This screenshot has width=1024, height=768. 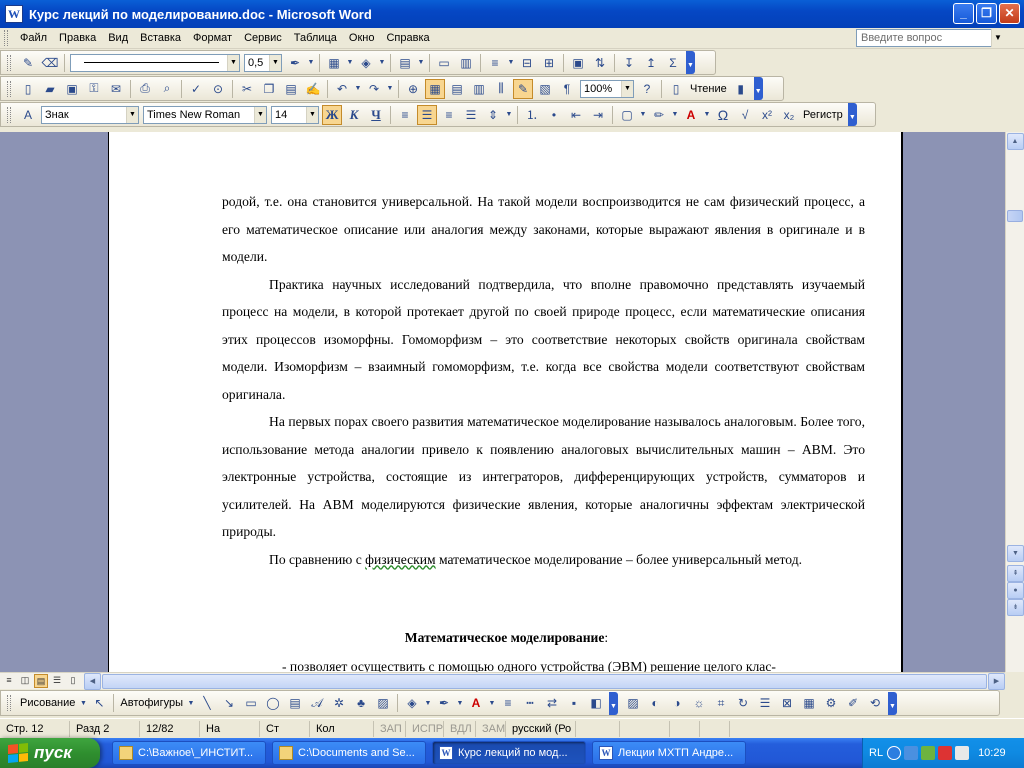 I want to click on help-question-input: Введите вопрос, so click(x=930, y=38).